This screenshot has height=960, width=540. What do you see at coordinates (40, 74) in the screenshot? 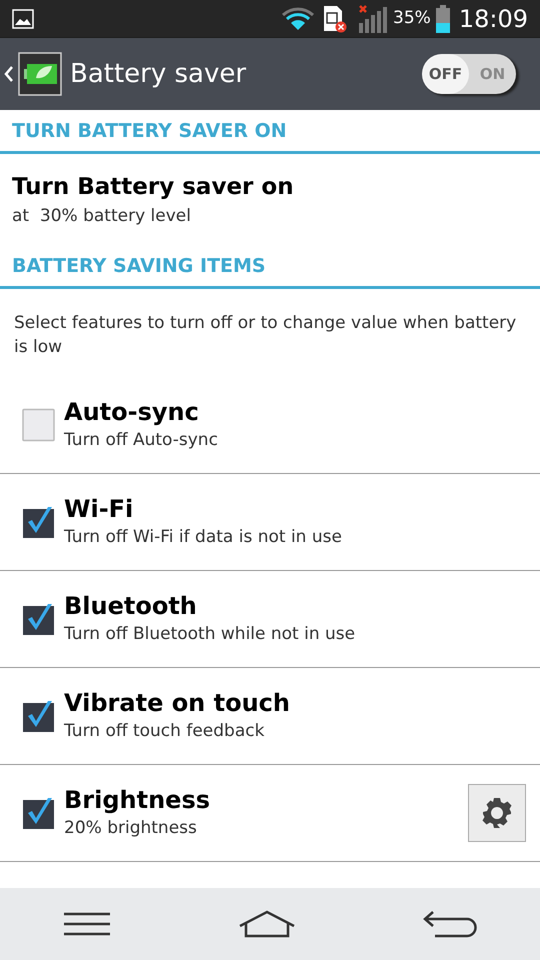
I see `battery-leaf-icon` at bounding box center [40, 74].